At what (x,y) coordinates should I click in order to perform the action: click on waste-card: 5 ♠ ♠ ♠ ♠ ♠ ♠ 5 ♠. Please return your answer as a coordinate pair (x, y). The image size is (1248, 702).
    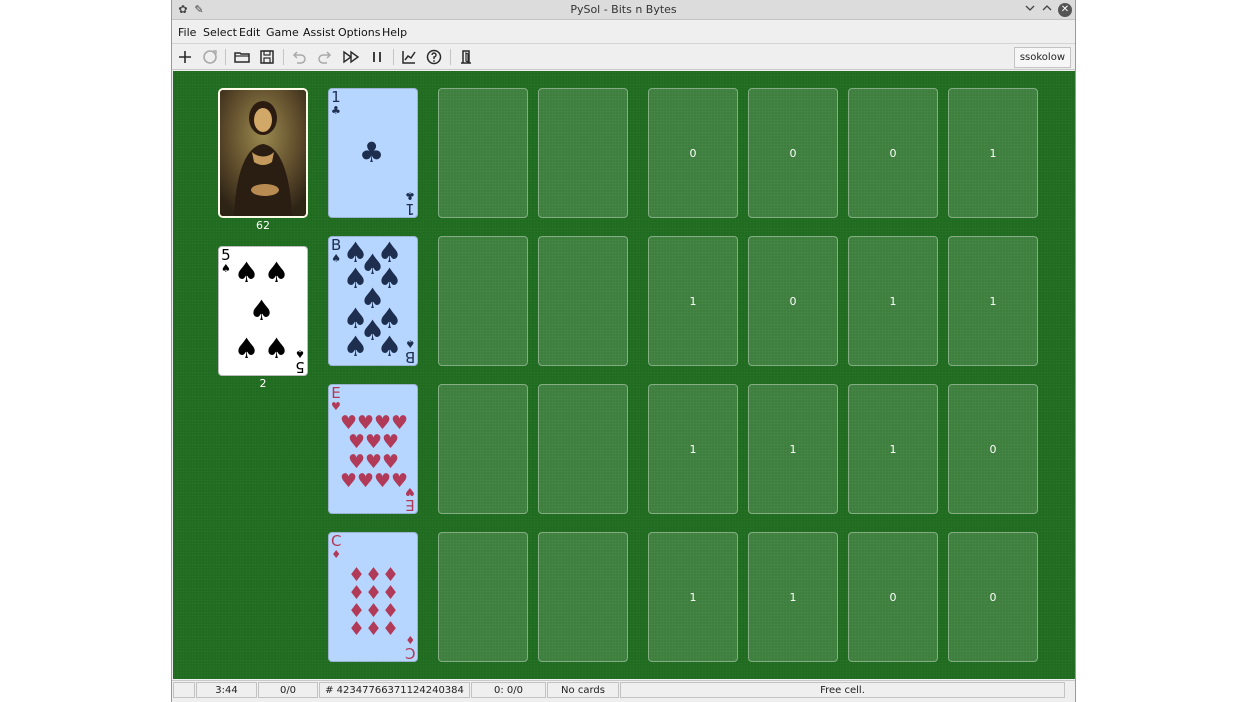
    Looking at the image, I should click on (263, 311).